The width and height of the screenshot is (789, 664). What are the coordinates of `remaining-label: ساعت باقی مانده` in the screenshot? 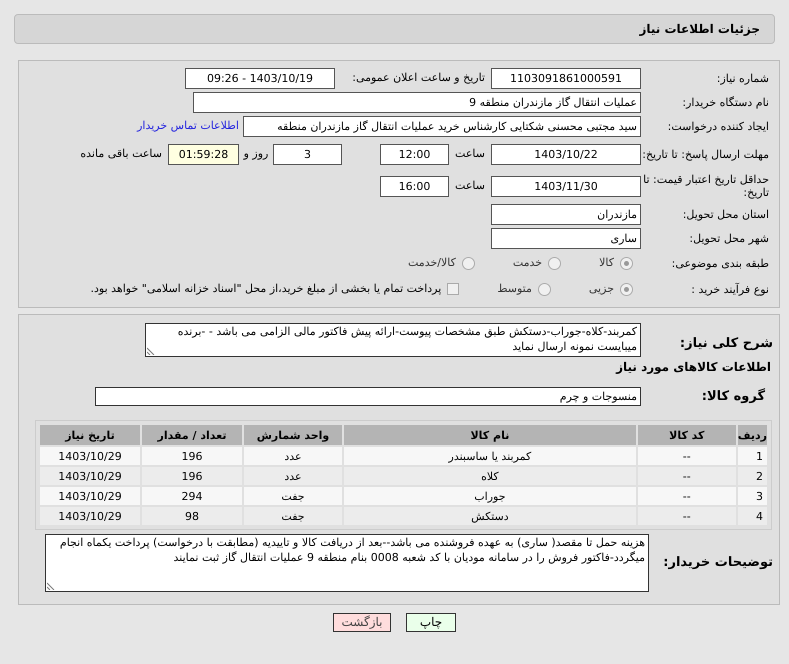 It's located at (121, 154).